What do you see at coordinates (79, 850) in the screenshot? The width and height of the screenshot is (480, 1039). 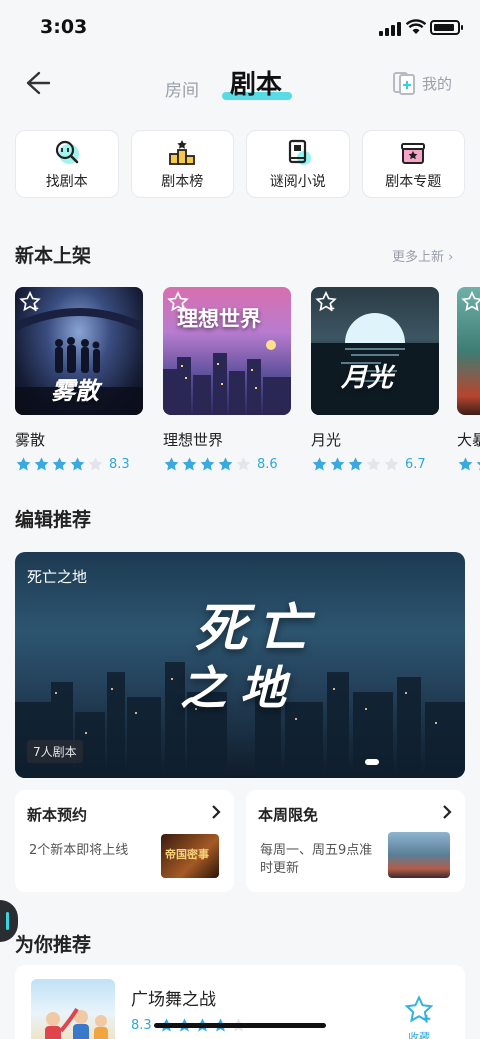 I see `promo-description: 2个新本即将上线` at bounding box center [79, 850].